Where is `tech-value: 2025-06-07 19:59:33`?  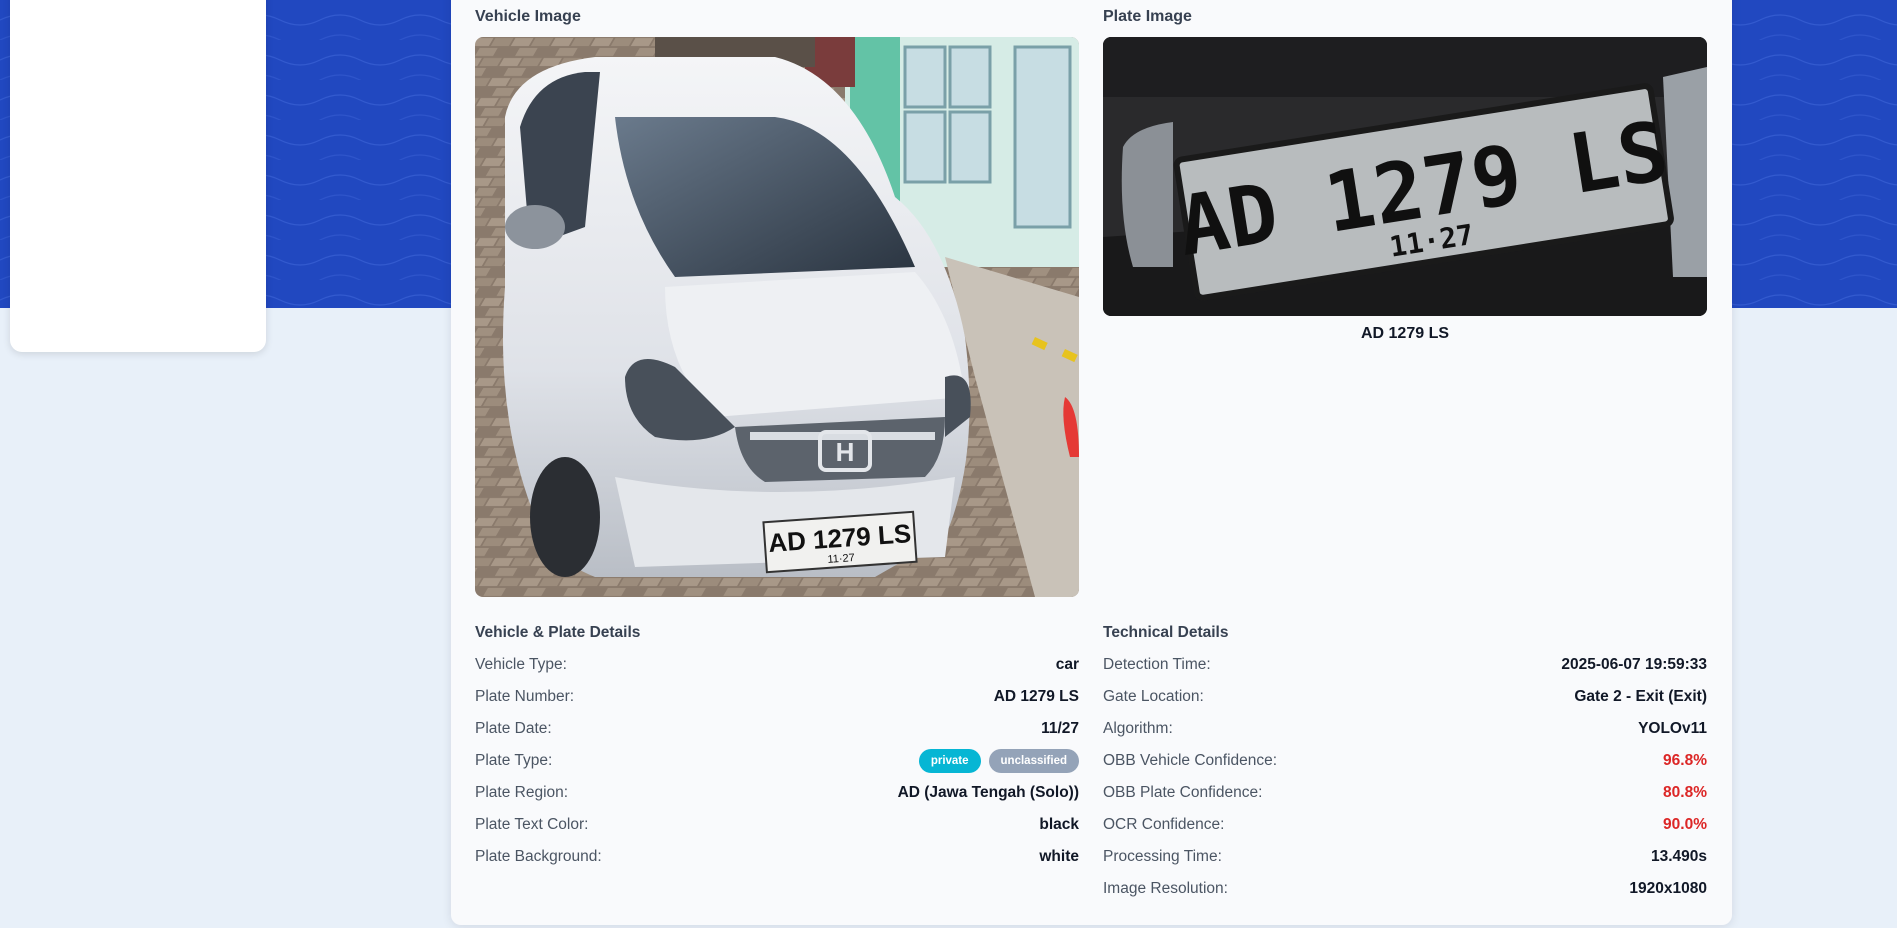 tech-value: 2025-06-07 19:59:33 is located at coordinates (1634, 664).